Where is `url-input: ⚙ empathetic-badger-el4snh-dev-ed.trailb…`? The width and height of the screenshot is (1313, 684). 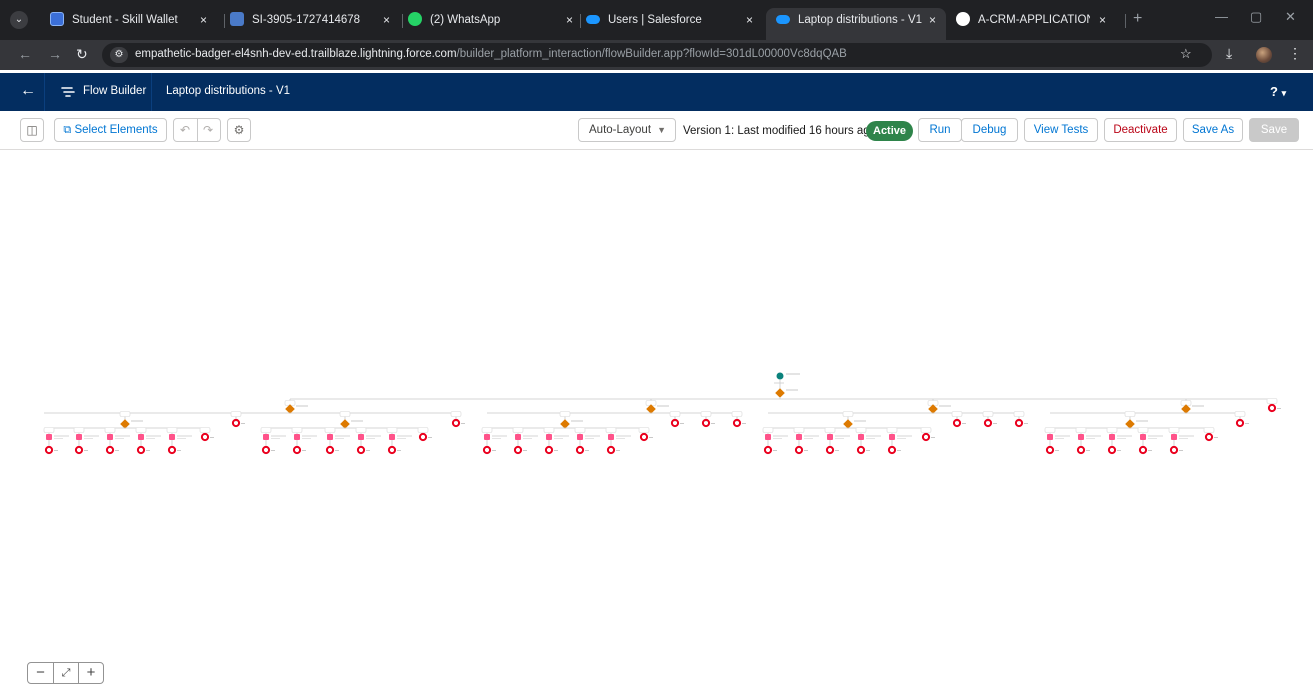
url-input: ⚙ empathetic-badger-el4snh-dev-ed.trailb… is located at coordinates (657, 55).